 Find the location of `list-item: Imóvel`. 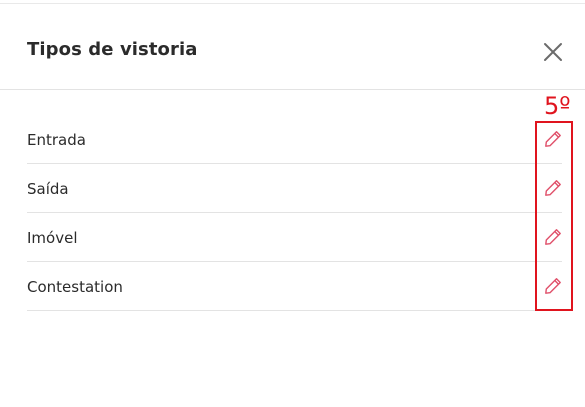

list-item: Imóvel is located at coordinates (294, 237).